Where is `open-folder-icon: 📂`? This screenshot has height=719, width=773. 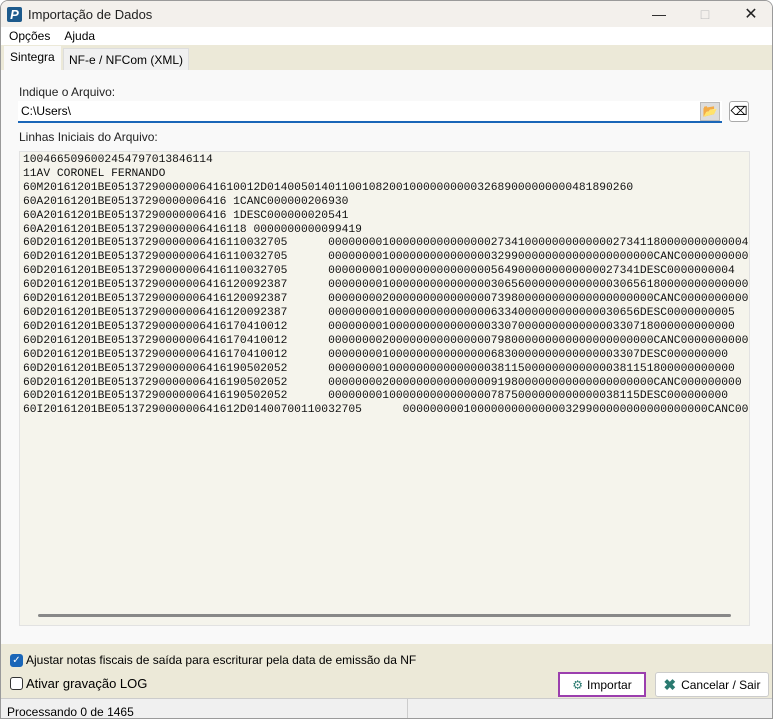
open-folder-icon: 📂 is located at coordinates (710, 111).